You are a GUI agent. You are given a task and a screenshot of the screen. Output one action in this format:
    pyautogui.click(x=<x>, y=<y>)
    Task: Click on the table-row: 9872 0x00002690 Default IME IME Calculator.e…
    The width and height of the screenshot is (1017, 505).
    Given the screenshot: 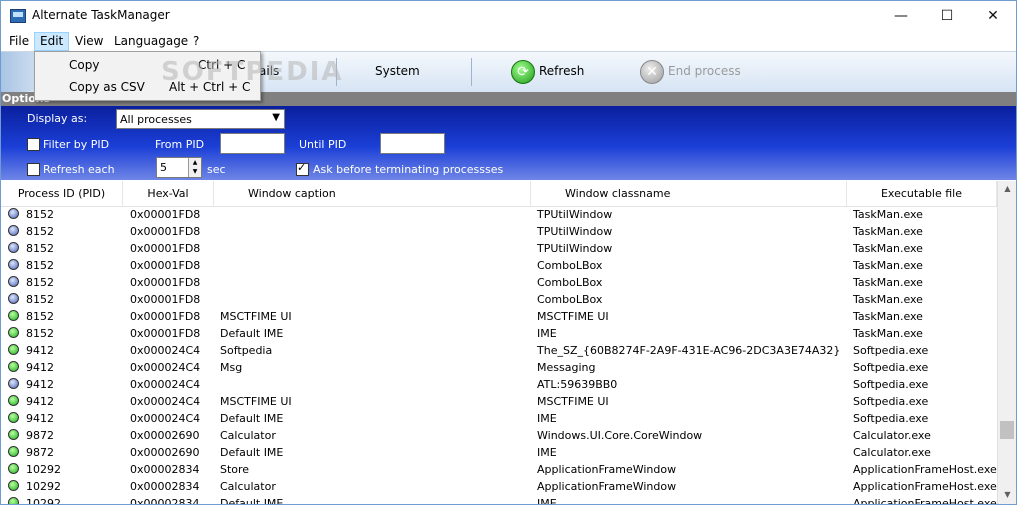 What is the action you would take?
    pyautogui.click(x=499, y=452)
    